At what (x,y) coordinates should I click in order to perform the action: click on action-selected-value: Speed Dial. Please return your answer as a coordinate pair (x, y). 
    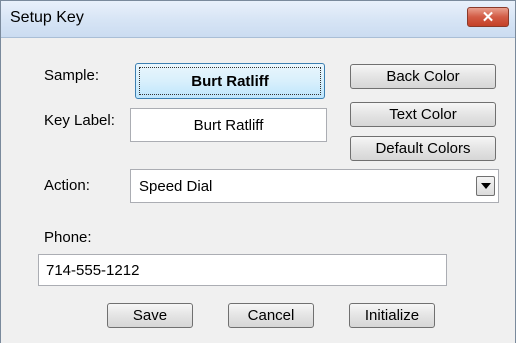
    Looking at the image, I should click on (176, 186).